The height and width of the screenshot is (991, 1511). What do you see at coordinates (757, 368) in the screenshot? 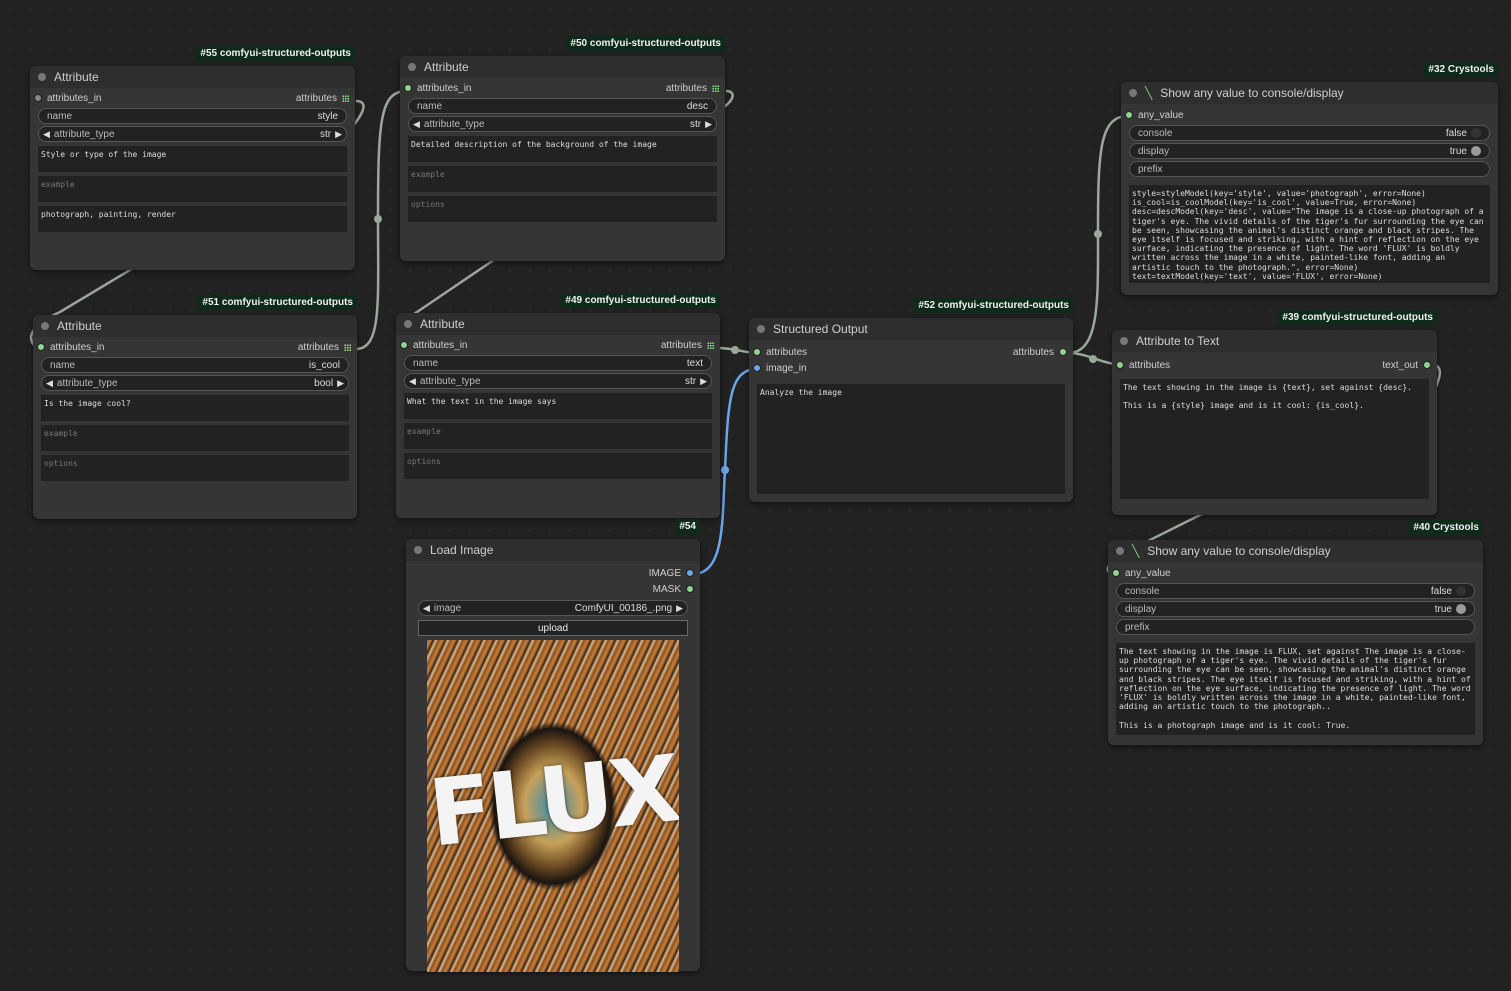
I see `image-input-slot-icon` at bounding box center [757, 368].